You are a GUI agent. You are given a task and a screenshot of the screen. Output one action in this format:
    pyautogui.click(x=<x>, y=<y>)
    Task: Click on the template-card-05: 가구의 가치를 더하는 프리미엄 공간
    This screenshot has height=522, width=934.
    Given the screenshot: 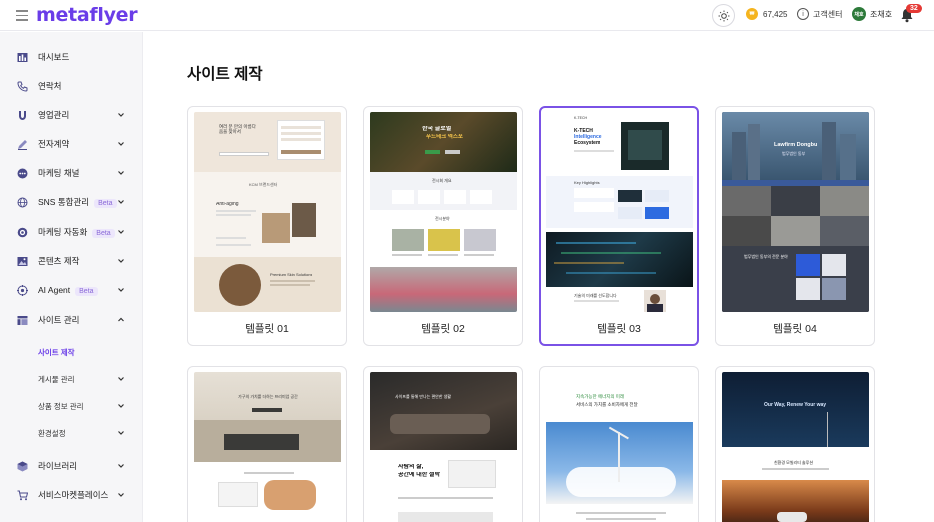 What is the action you would take?
    pyautogui.click(x=267, y=444)
    